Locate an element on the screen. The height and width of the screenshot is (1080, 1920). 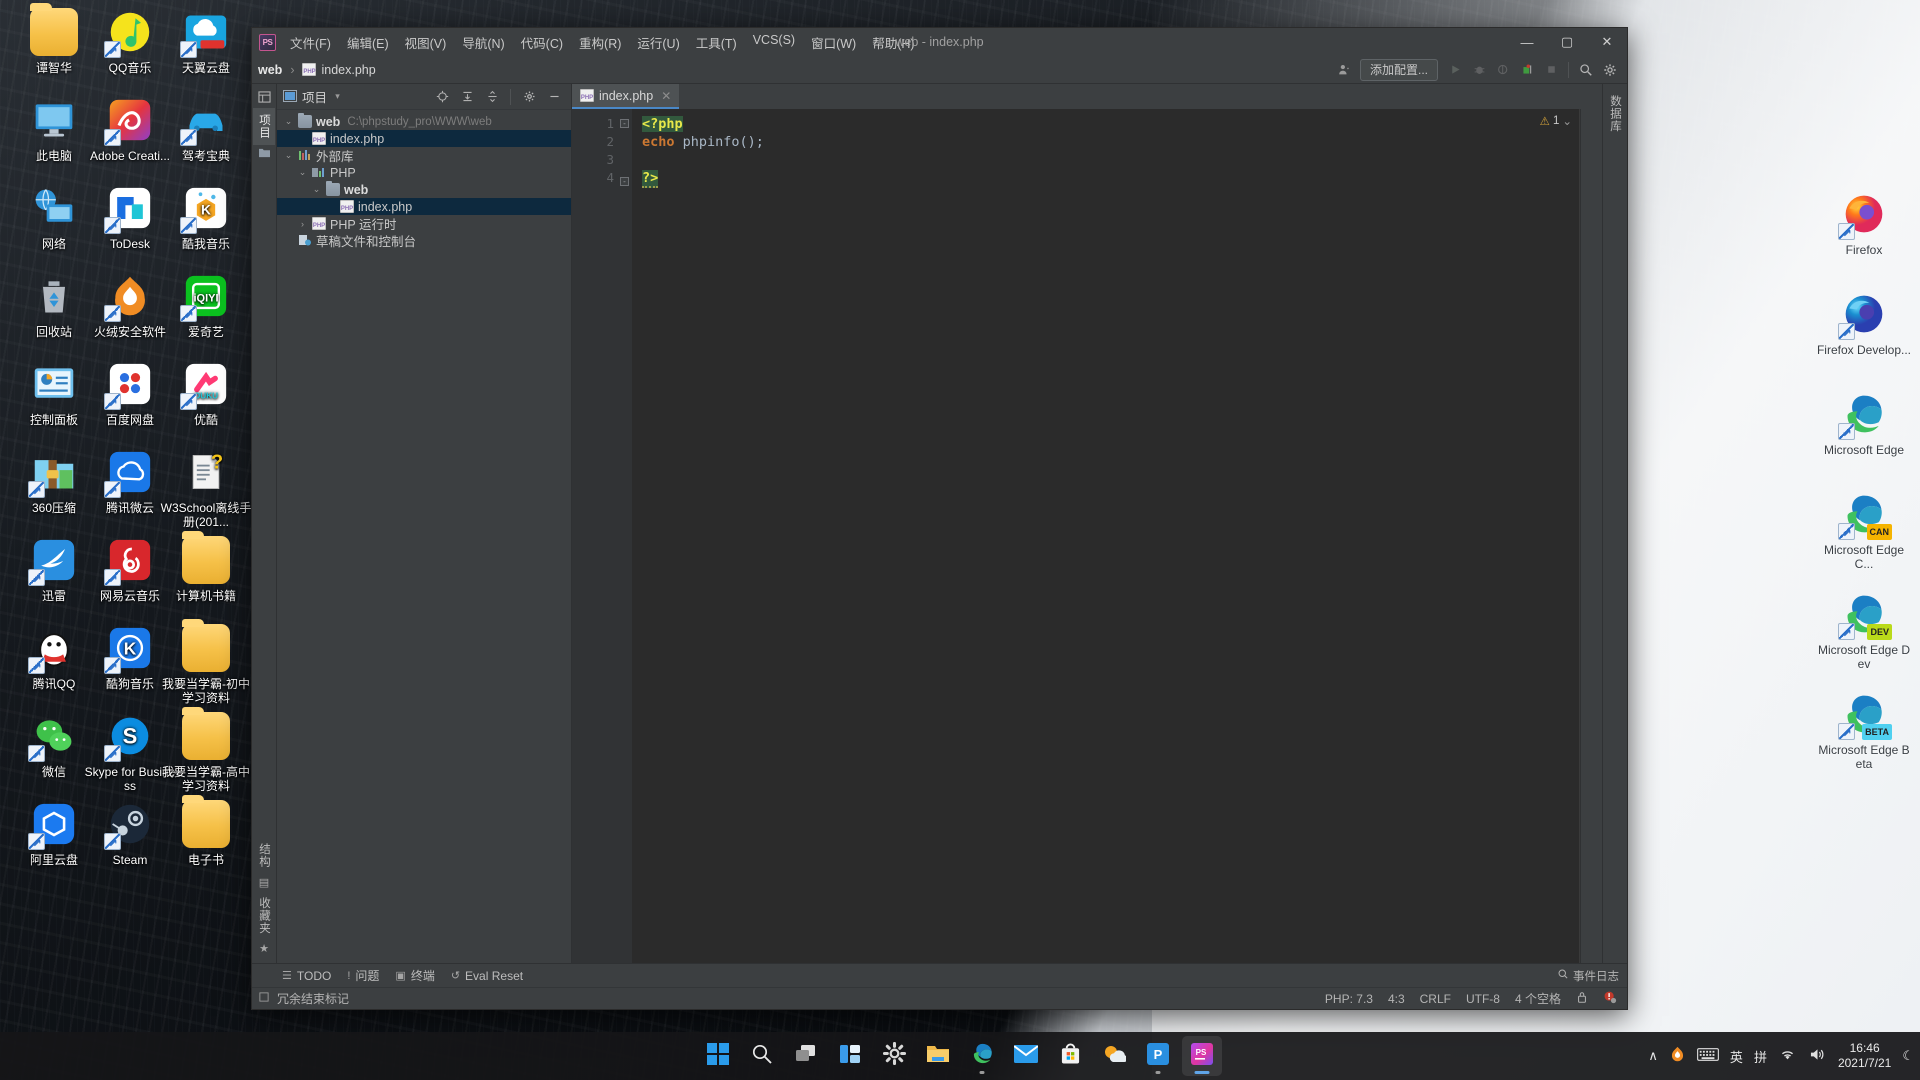
menu-item-5: 重构(R) is located at coordinates (600, 42).